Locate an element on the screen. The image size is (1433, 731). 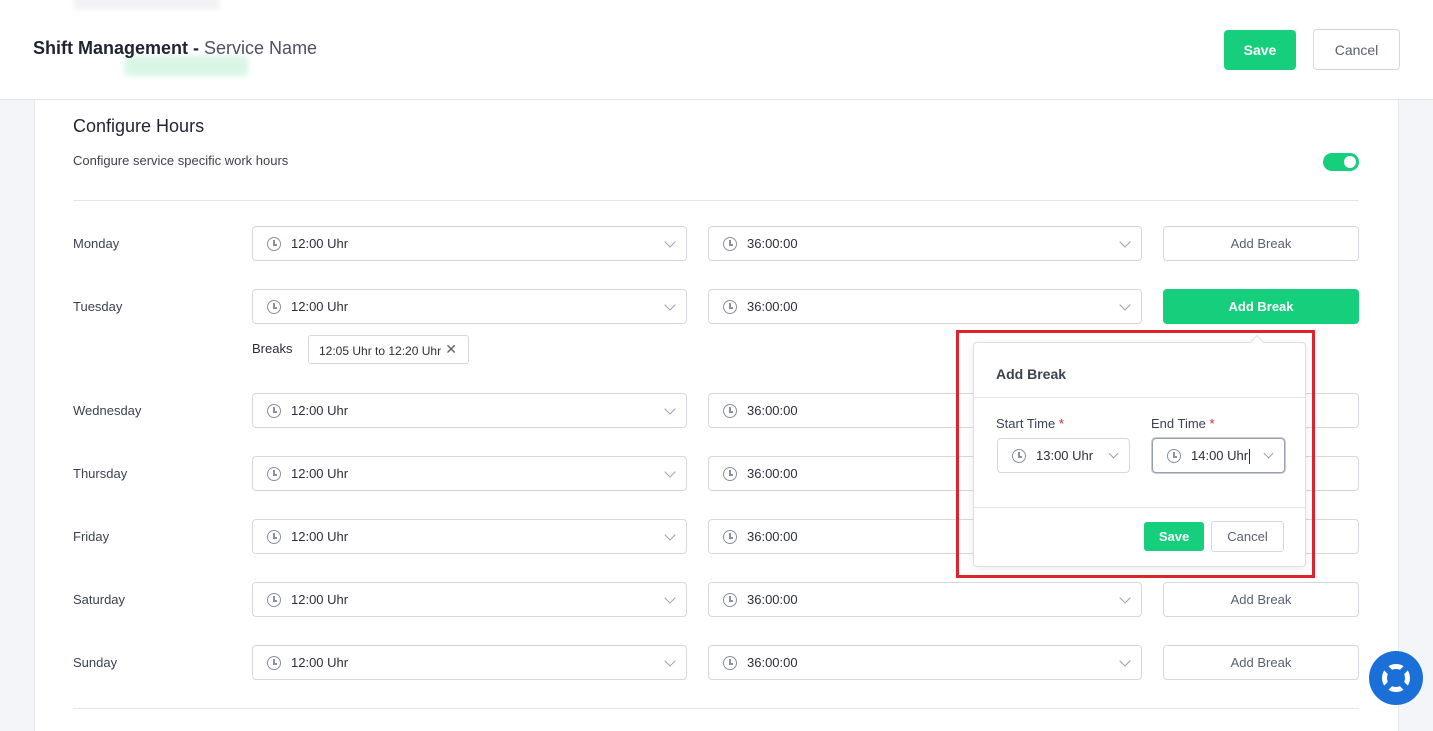
select-value: 13:00 Uhr is located at coordinates (1065, 455).